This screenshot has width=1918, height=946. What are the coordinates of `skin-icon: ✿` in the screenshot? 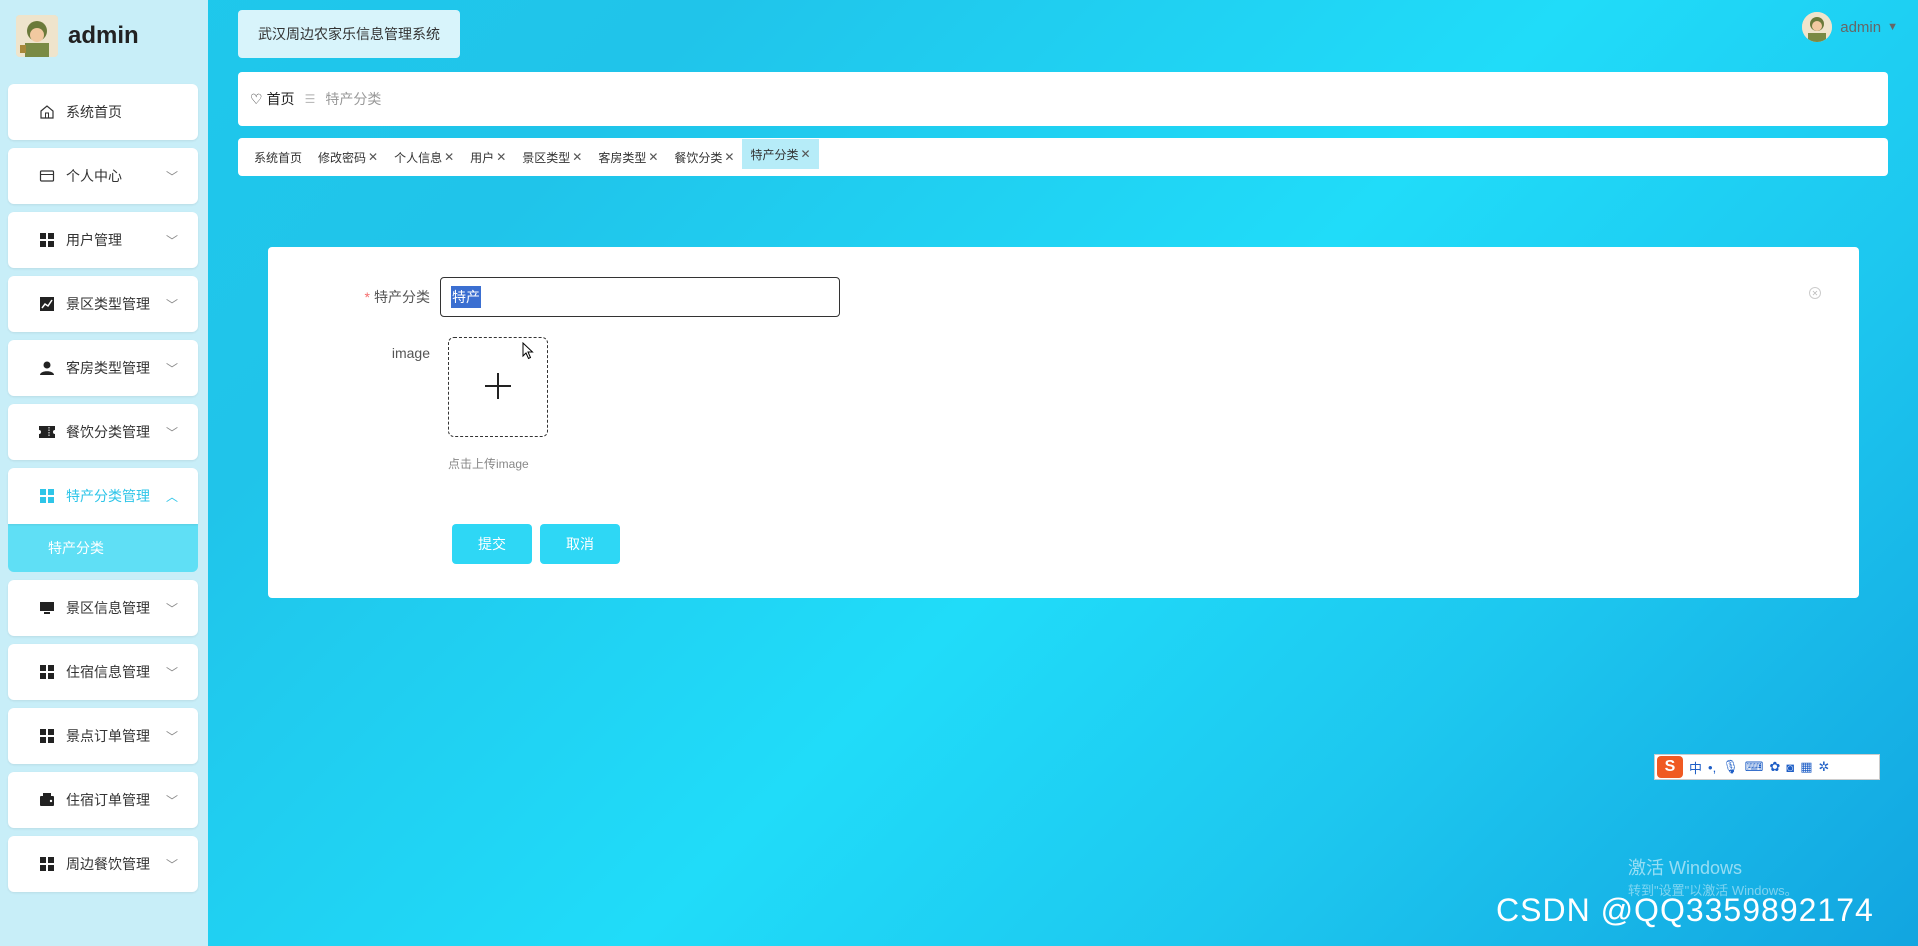 It's located at (1774, 767).